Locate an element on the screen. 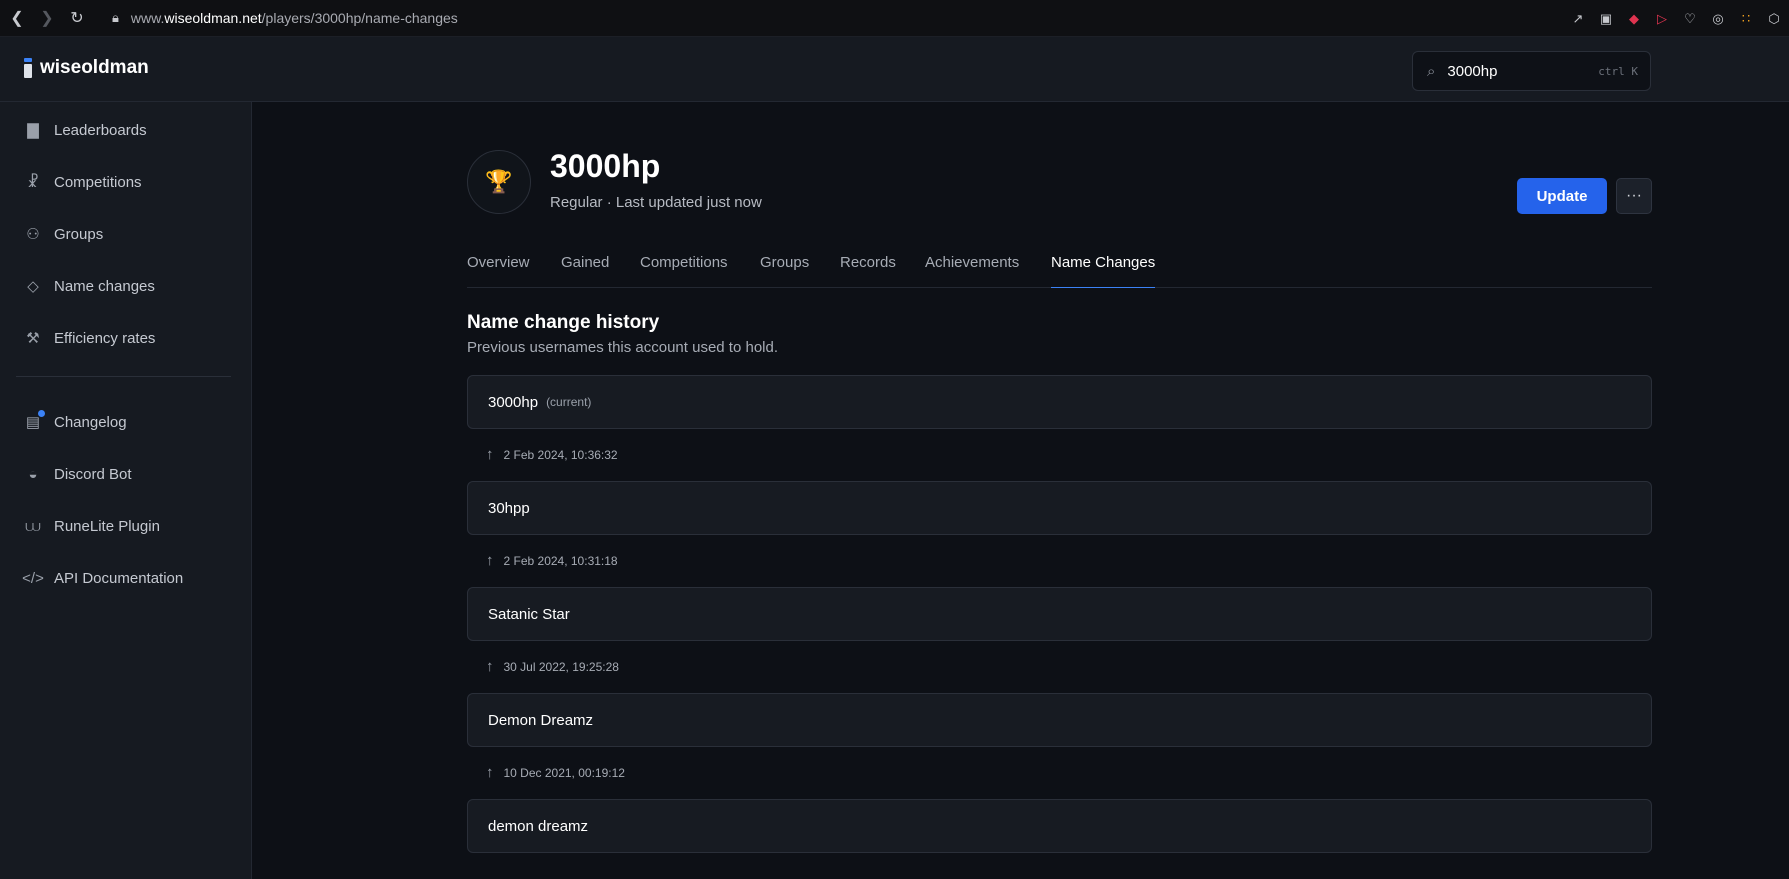  tab-gained: Gained is located at coordinates (585, 271).